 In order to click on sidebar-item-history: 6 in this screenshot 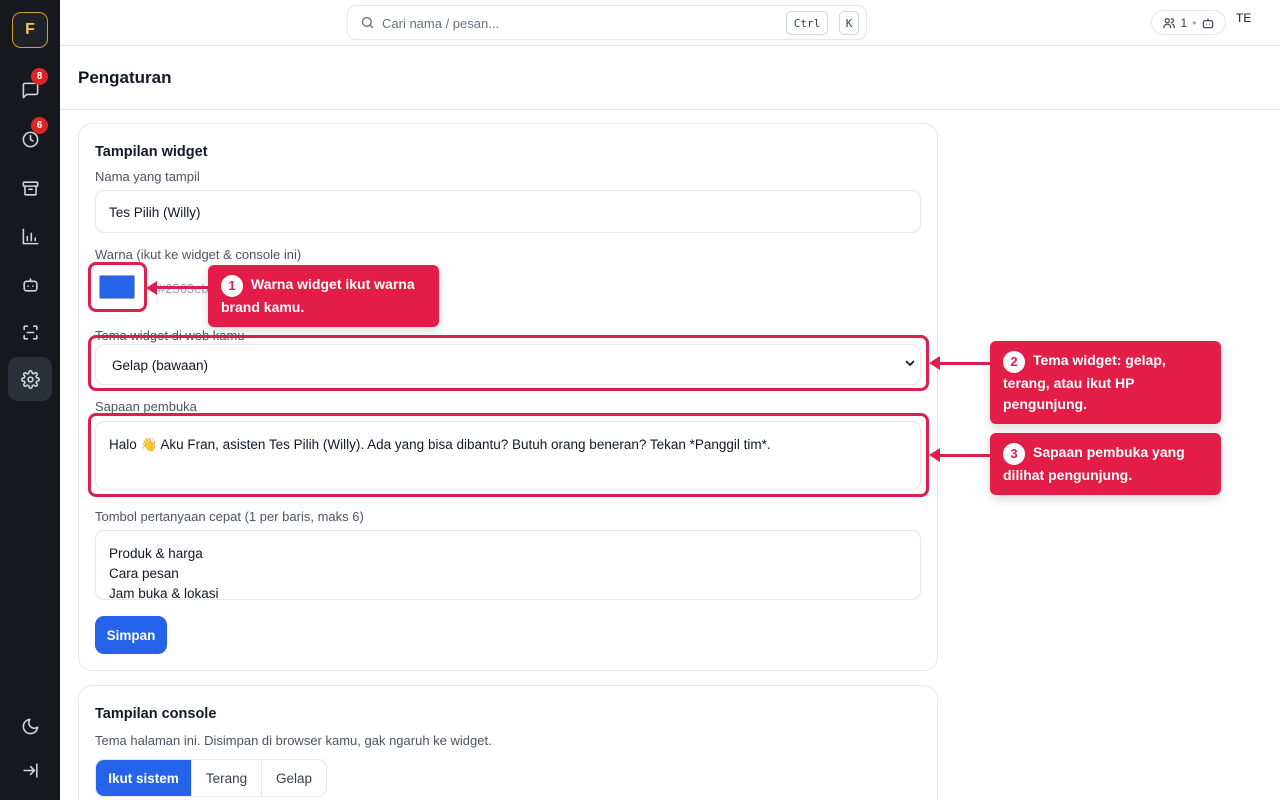, I will do `click(30, 139)`.